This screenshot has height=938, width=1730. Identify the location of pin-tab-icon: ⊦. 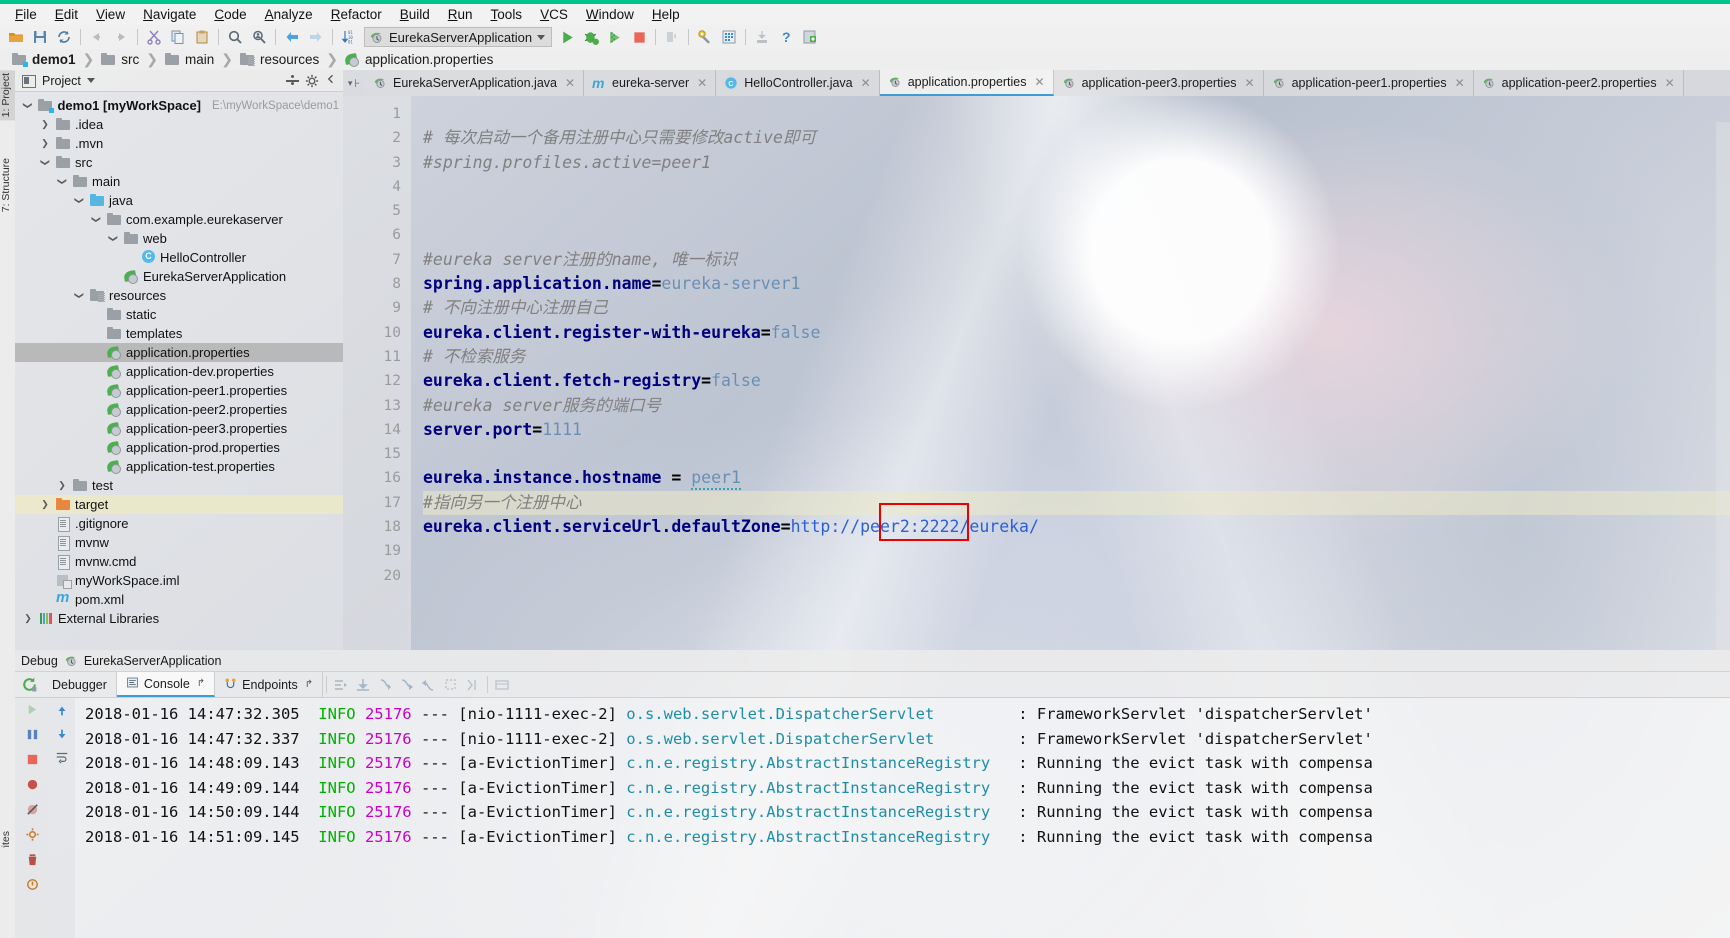
(357, 83).